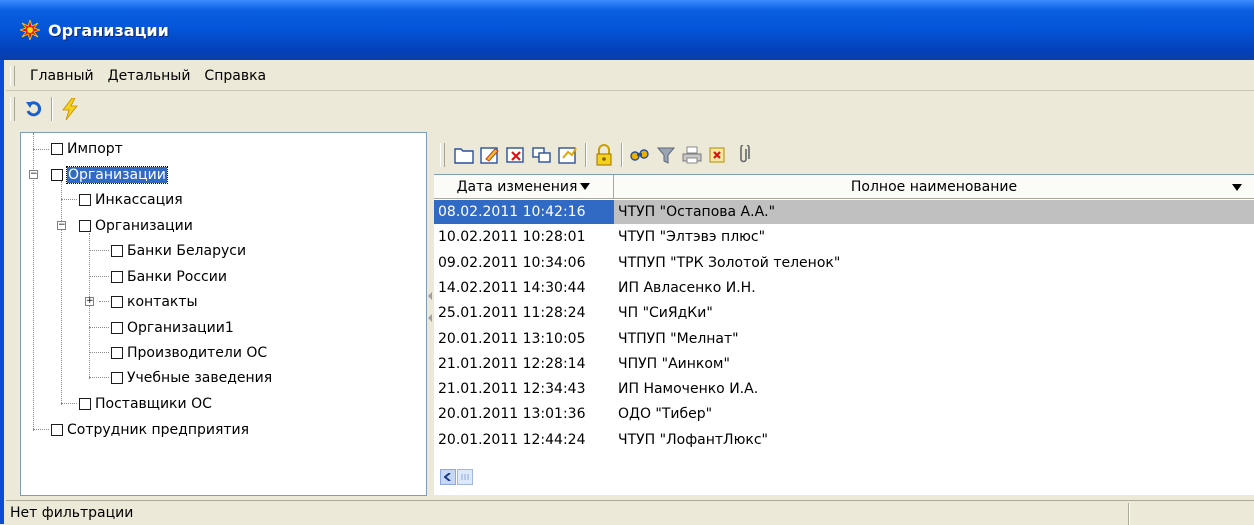  Describe the element at coordinates (934, 263) in the screenshot. I see `cell-name: ЧТПУП "ТРК Золотой теленок"` at that location.